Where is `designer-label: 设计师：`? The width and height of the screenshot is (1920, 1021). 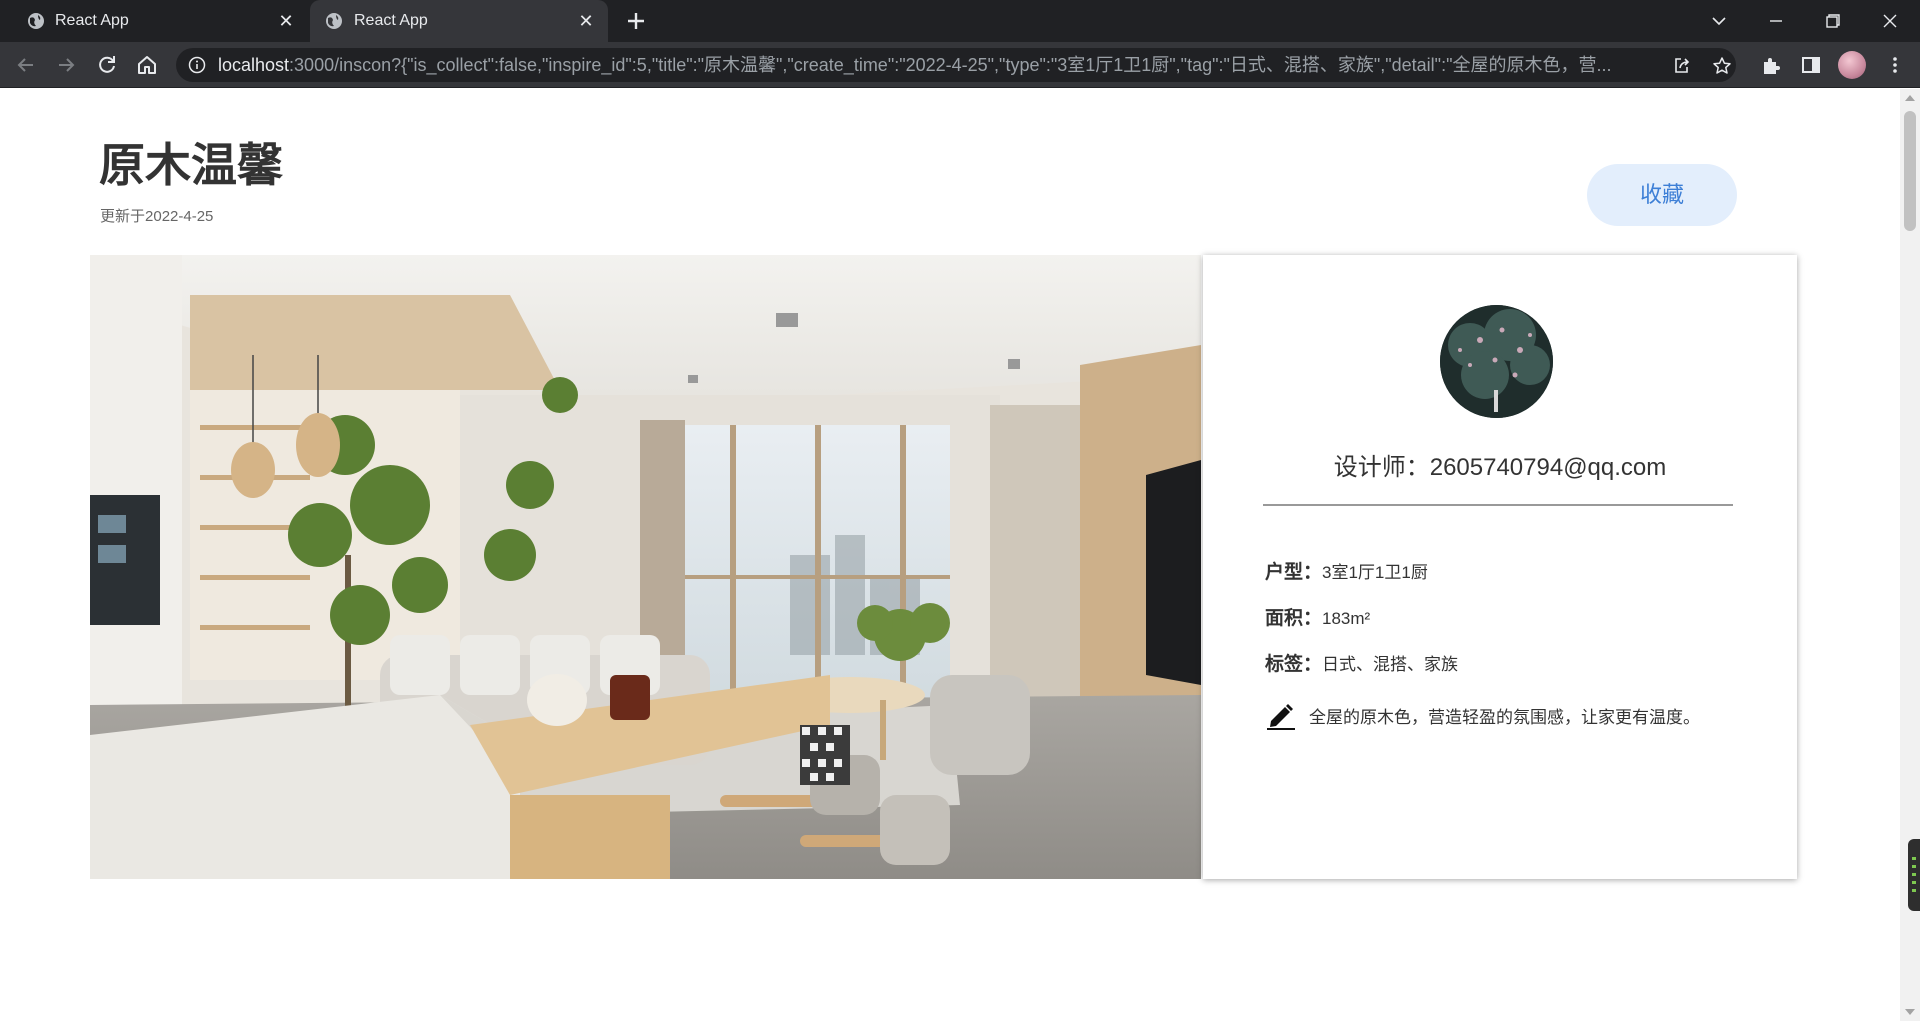
designer-label: 设计师： is located at coordinates (1381, 467).